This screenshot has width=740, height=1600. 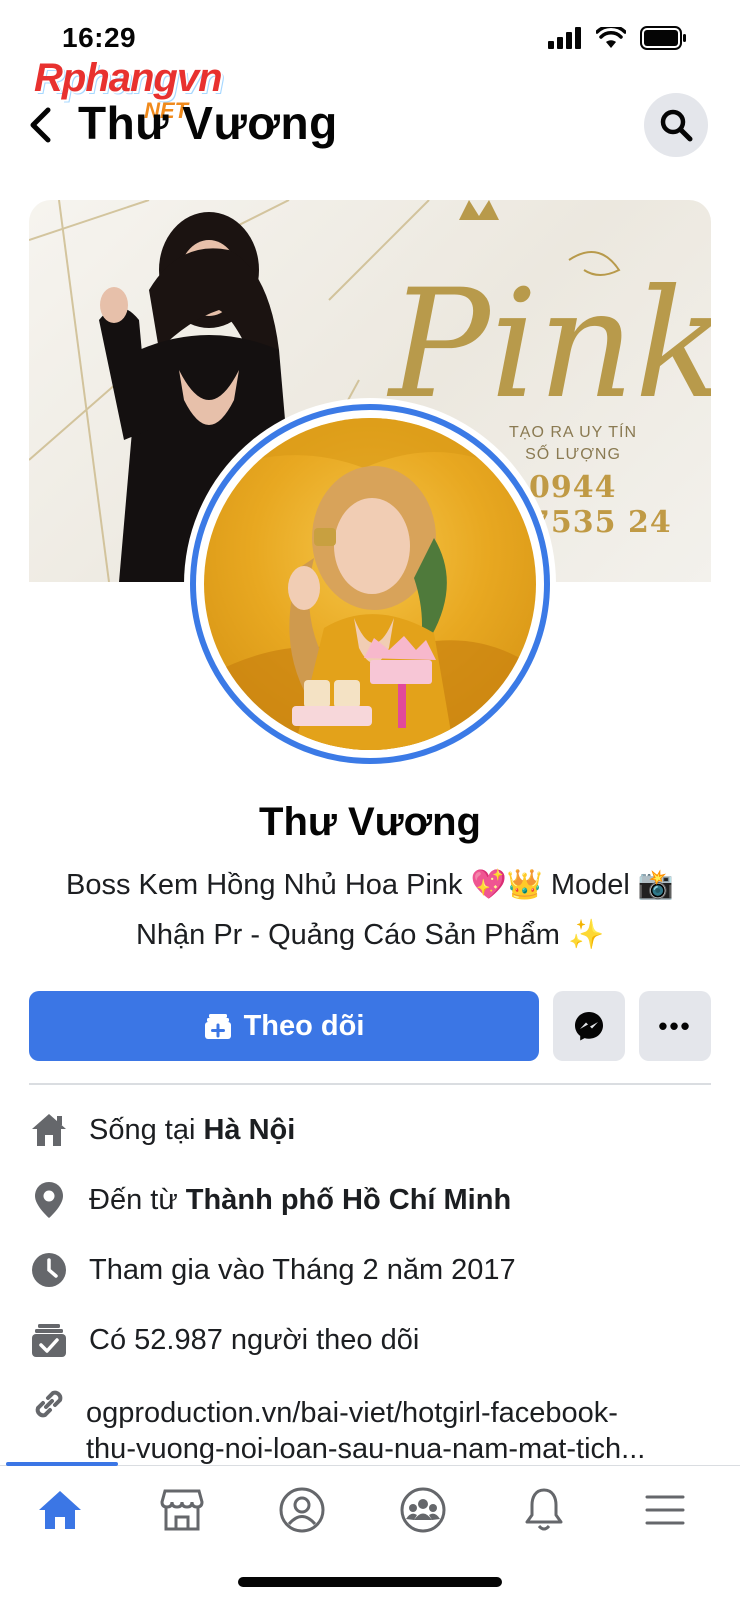 I want to click on bio-line-1: Boss Kem Hồng Nhủ Hoa Pink 💖👑 Model 📸, so click(x=369, y=885).